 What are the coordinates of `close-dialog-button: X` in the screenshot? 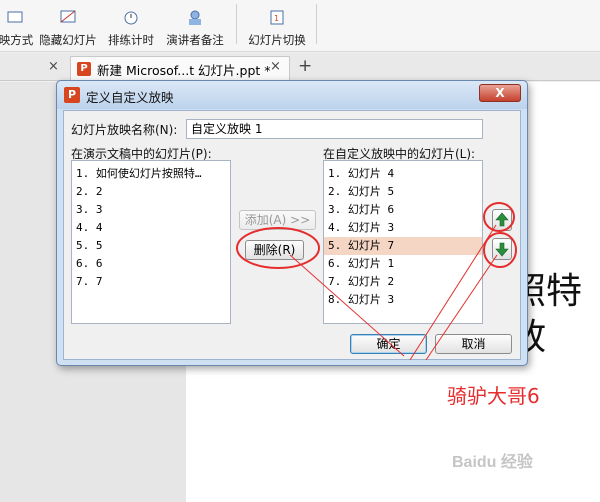 It's located at (500, 93).